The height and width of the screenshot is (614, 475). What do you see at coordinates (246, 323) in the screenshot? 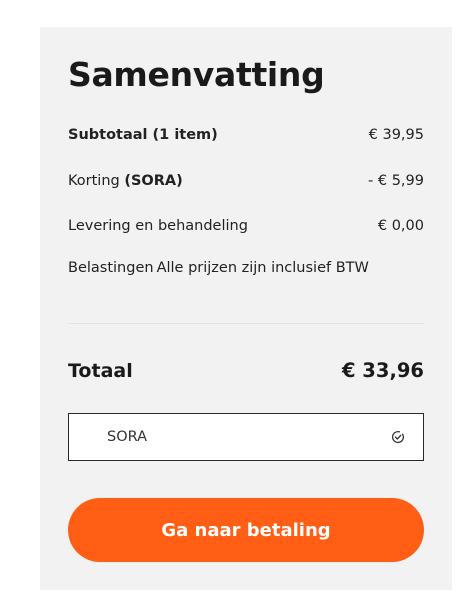
I see `divider` at bounding box center [246, 323].